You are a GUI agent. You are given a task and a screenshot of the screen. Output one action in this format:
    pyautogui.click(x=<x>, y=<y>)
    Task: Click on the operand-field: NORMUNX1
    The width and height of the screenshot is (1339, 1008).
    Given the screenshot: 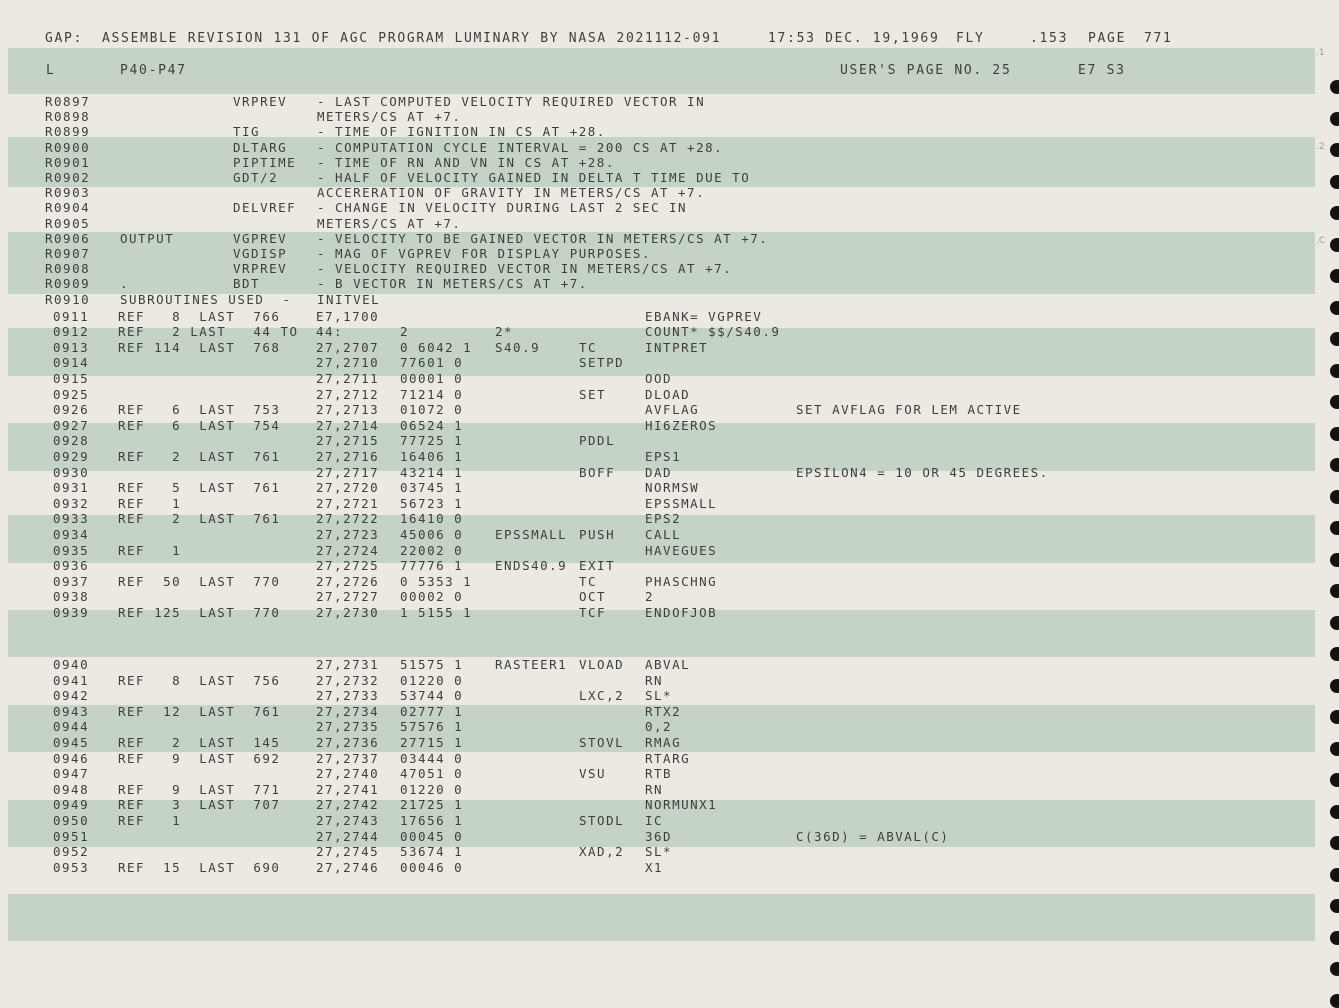 What is the action you would take?
    pyautogui.click(x=681, y=805)
    